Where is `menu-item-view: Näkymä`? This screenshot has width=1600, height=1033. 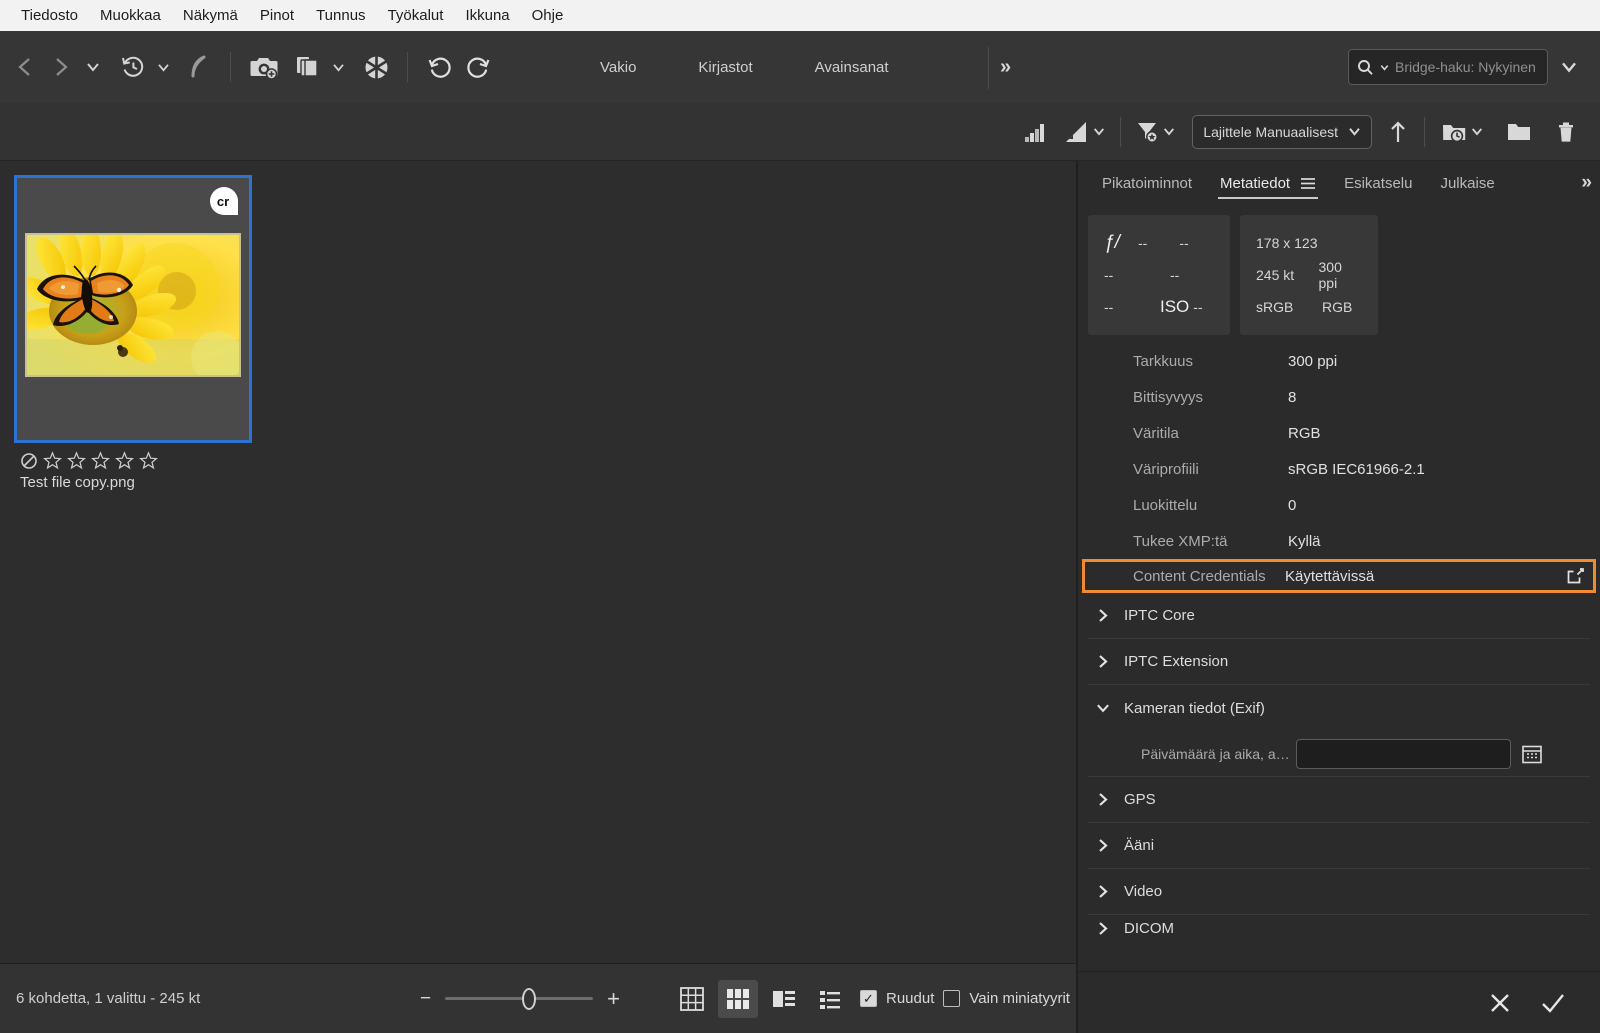 menu-item-view: Näkymä is located at coordinates (210, 15).